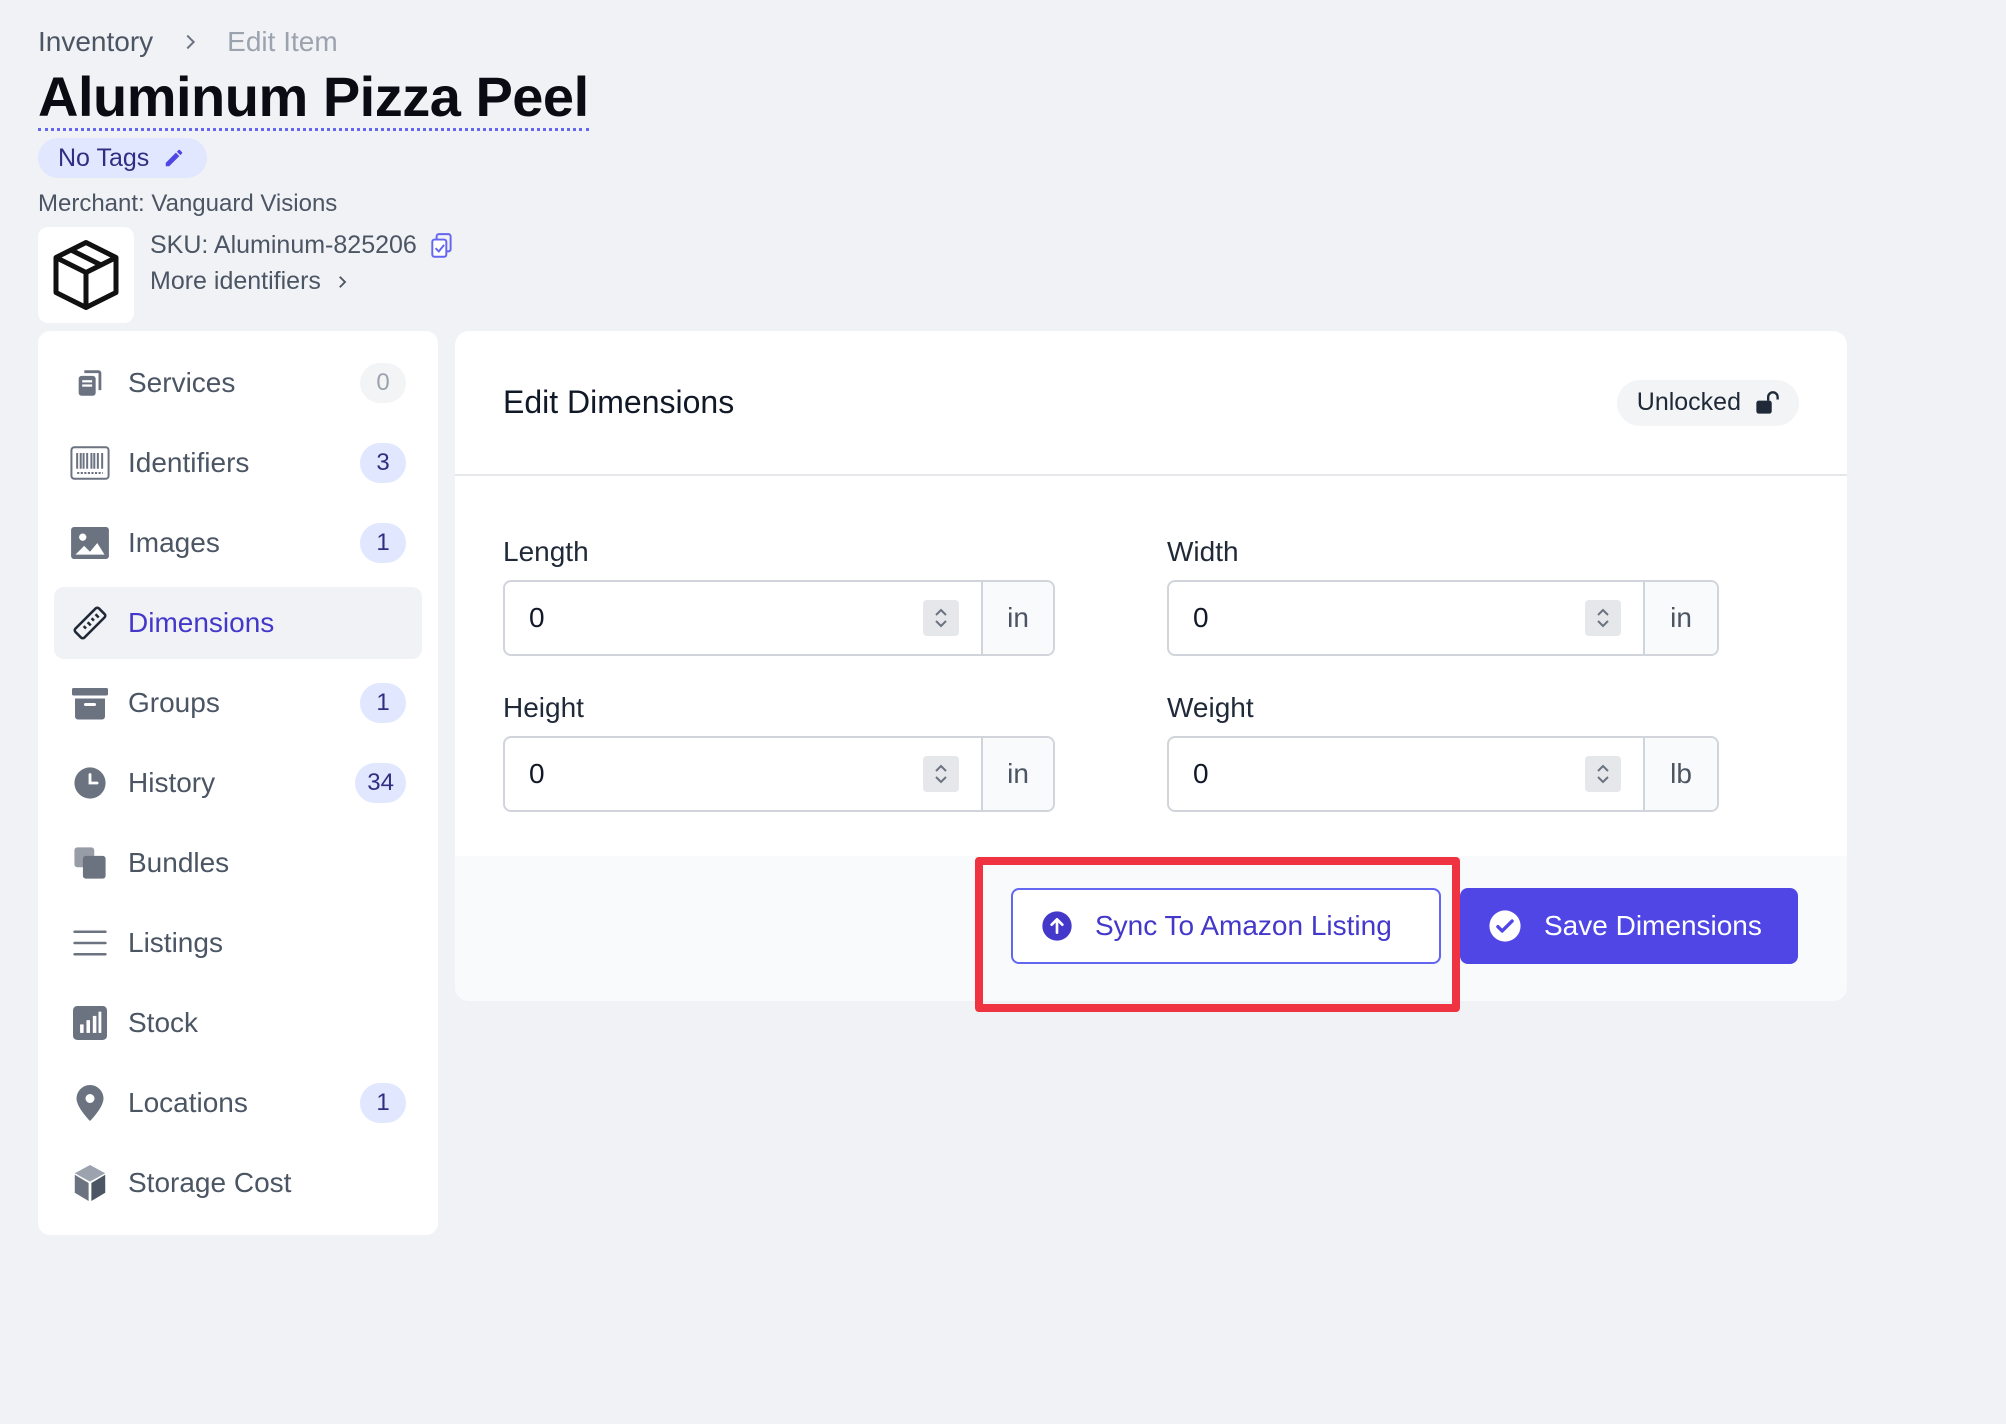 This screenshot has width=2006, height=1424. I want to click on height-label: Height, so click(543, 707).